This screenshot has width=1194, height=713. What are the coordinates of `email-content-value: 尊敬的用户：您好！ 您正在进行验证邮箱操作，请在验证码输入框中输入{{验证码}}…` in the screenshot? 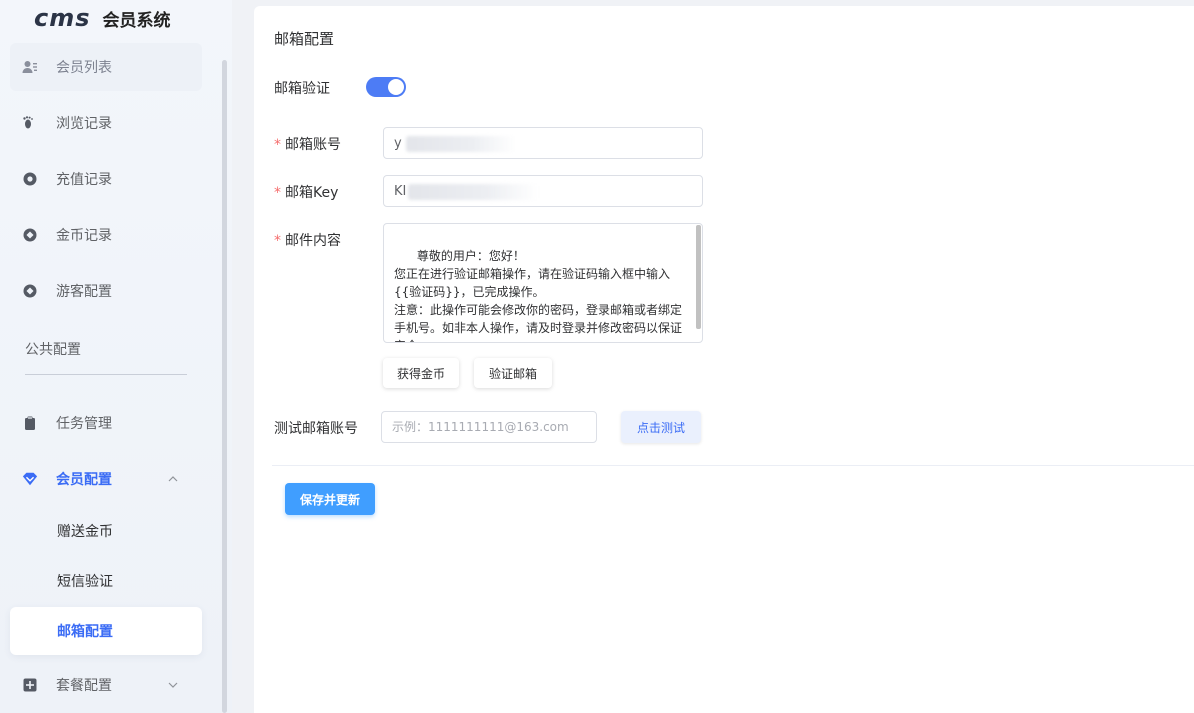 It's located at (538, 295).